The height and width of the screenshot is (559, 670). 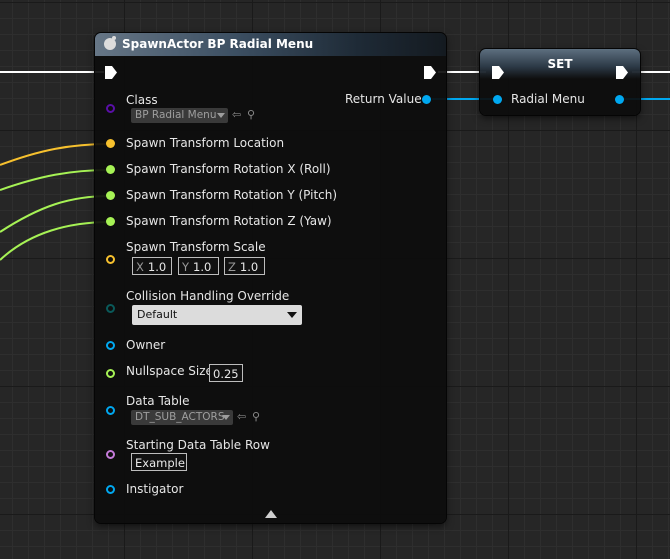 I want to click on scale-y-field: Y 1.0, so click(x=198, y=266).